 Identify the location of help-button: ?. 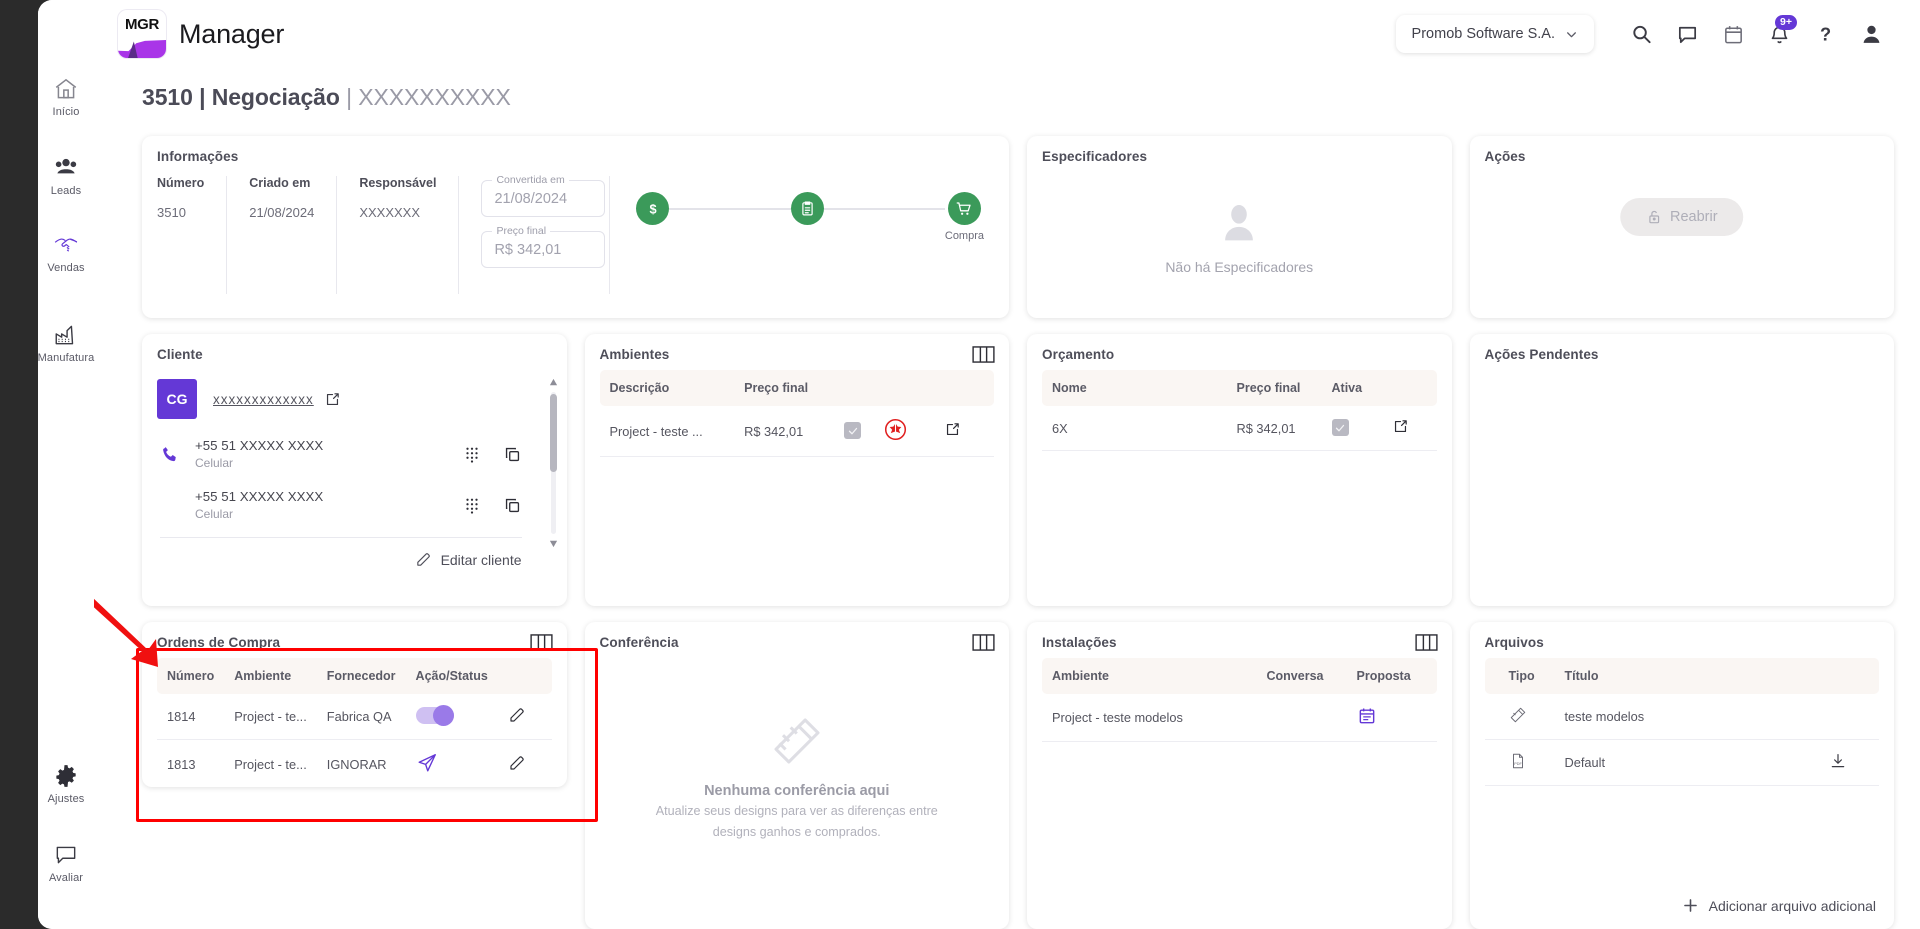
(1825, 34).